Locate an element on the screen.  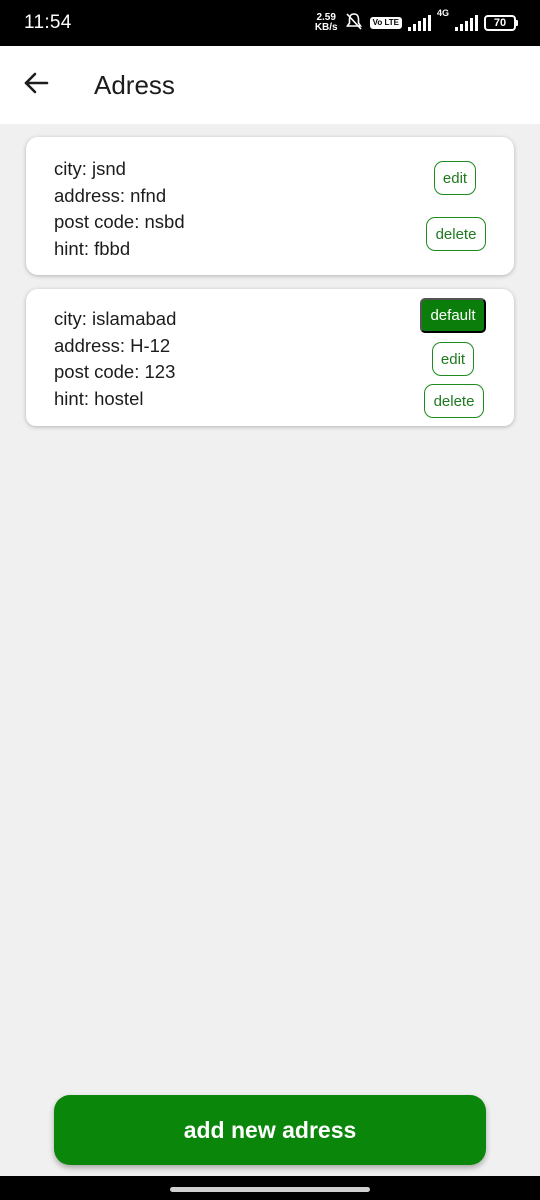
city-text: city: islamabad is located at coordinates (115, 318).